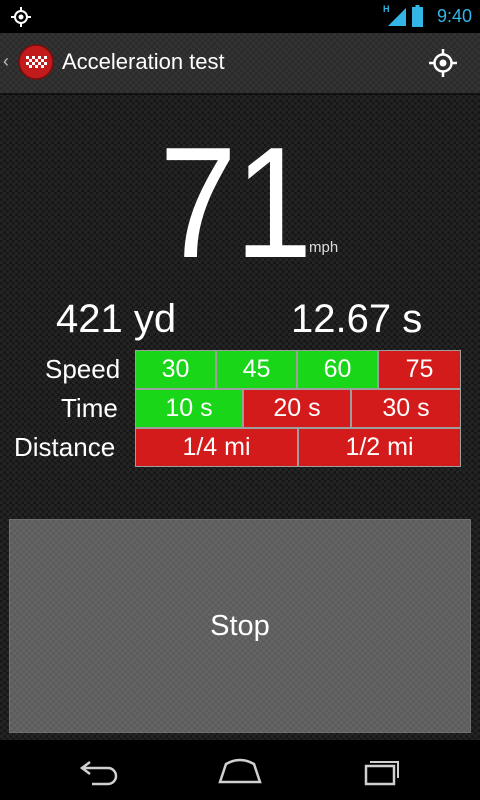 The width and height of the screenshot is (480, 800). Describe the element at coordinates (143, 61) in the screenshot. I see `page-title: Acceleration test` at that location.